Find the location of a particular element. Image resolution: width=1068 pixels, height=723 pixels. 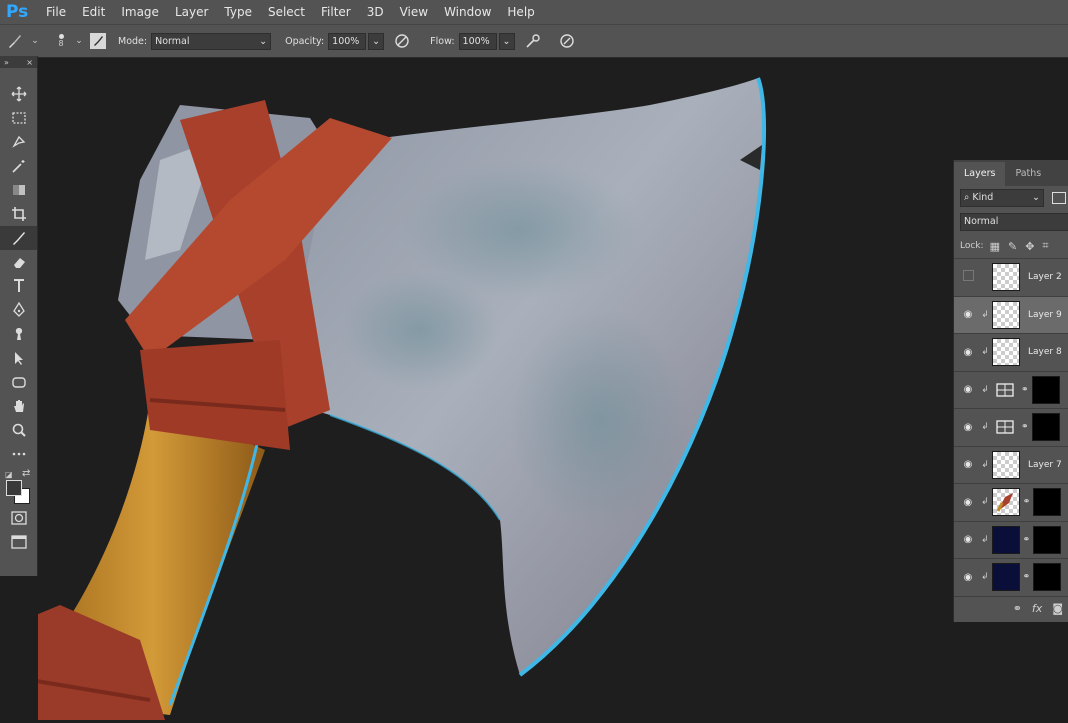

collapse-icon: » is located at coordinates (6, 62).